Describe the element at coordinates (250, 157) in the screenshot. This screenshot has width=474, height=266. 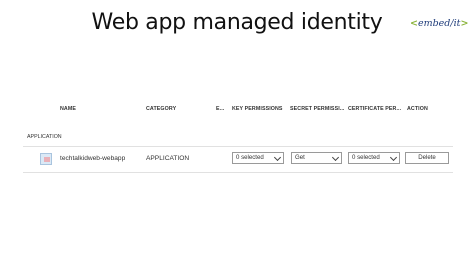
I see `key-permissions-value: 0 selected` at that location.